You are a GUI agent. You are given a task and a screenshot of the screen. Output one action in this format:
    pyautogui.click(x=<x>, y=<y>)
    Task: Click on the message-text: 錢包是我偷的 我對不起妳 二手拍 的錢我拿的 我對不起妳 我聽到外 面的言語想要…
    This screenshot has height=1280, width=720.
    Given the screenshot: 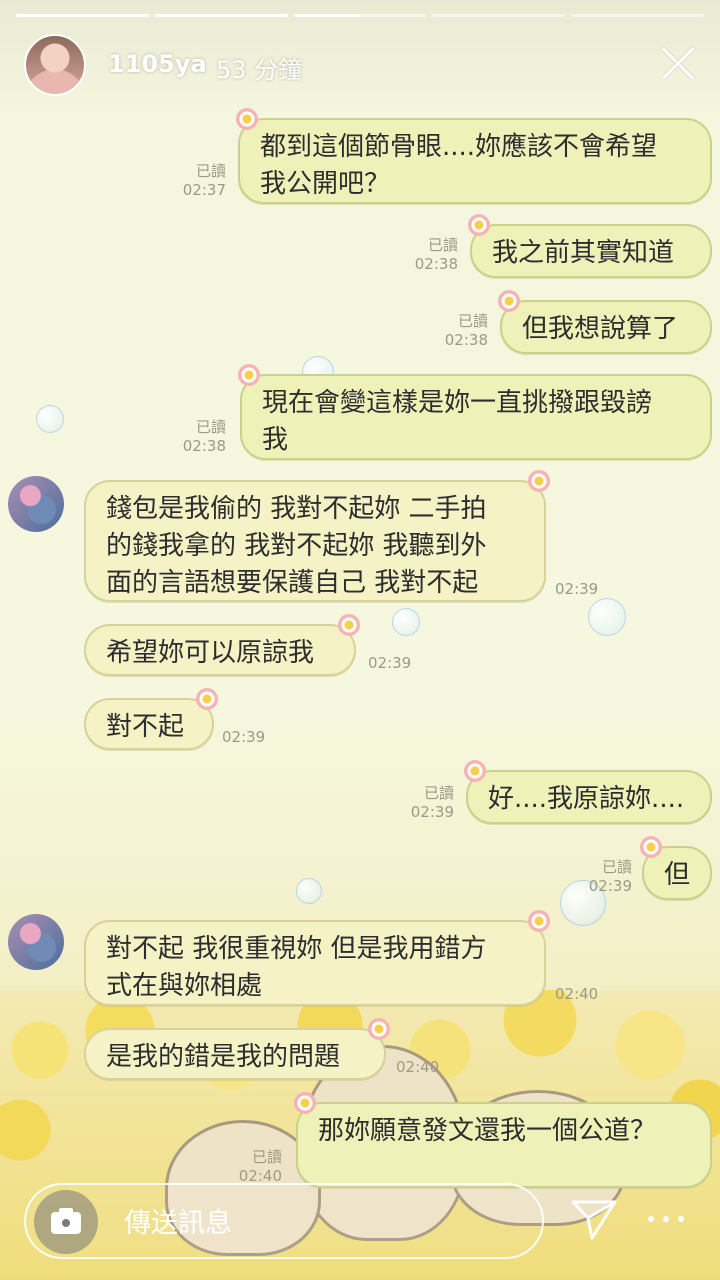 What is the action you would take?
    pyautogui.click(x=296, y=546)
    